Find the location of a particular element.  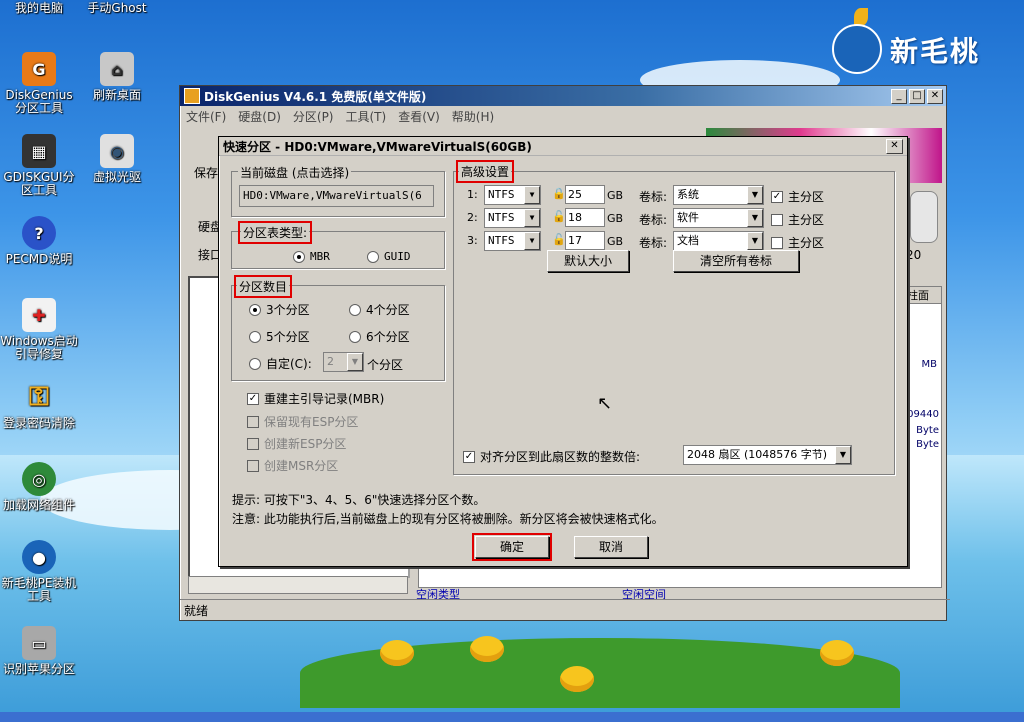

volume-label-value: 文档 is located at coordinates (688, 240).